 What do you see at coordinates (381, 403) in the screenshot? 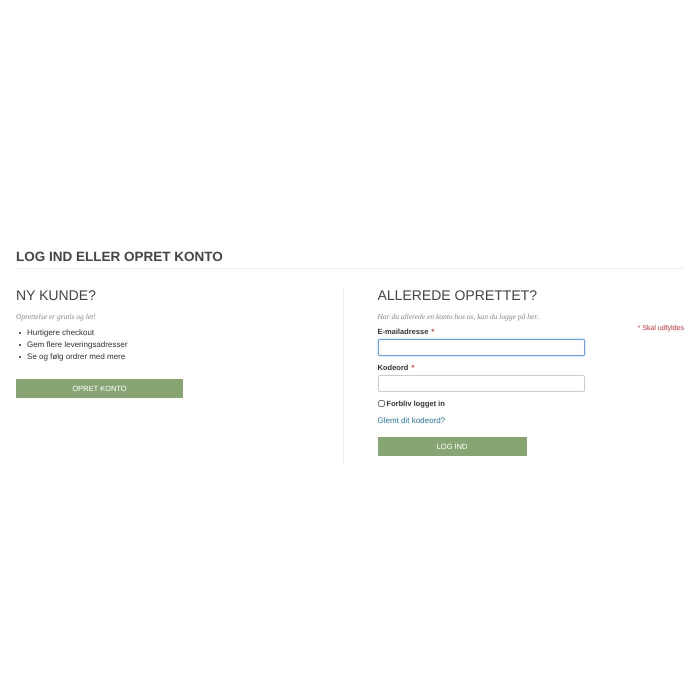
I see `checkbox` at bounding box center [381, 403].